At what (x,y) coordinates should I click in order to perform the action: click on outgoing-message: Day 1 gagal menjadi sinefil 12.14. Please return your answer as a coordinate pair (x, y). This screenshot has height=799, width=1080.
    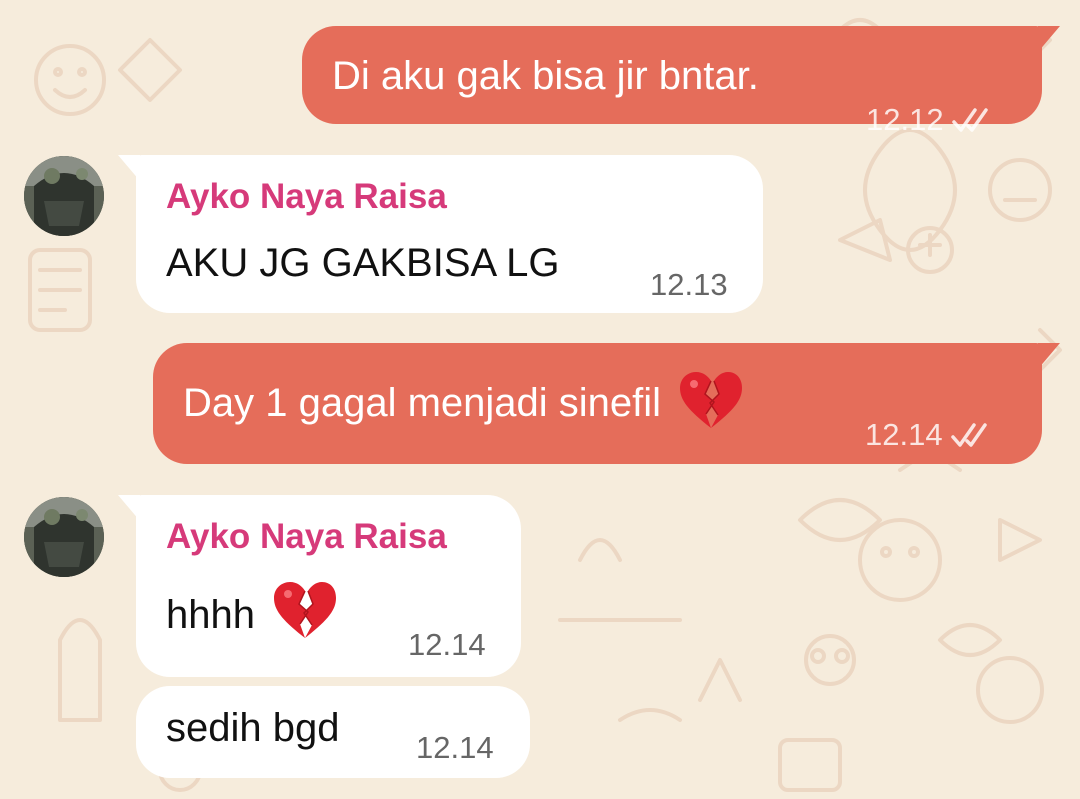
    Looking at the image, I should click on (606, 403).